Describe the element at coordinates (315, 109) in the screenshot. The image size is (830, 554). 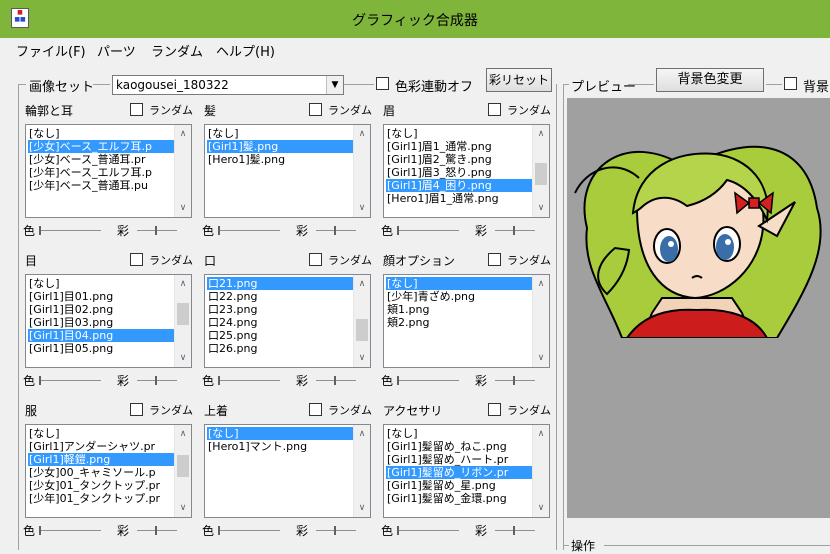
I see `random-checkbox-kami` at that location.